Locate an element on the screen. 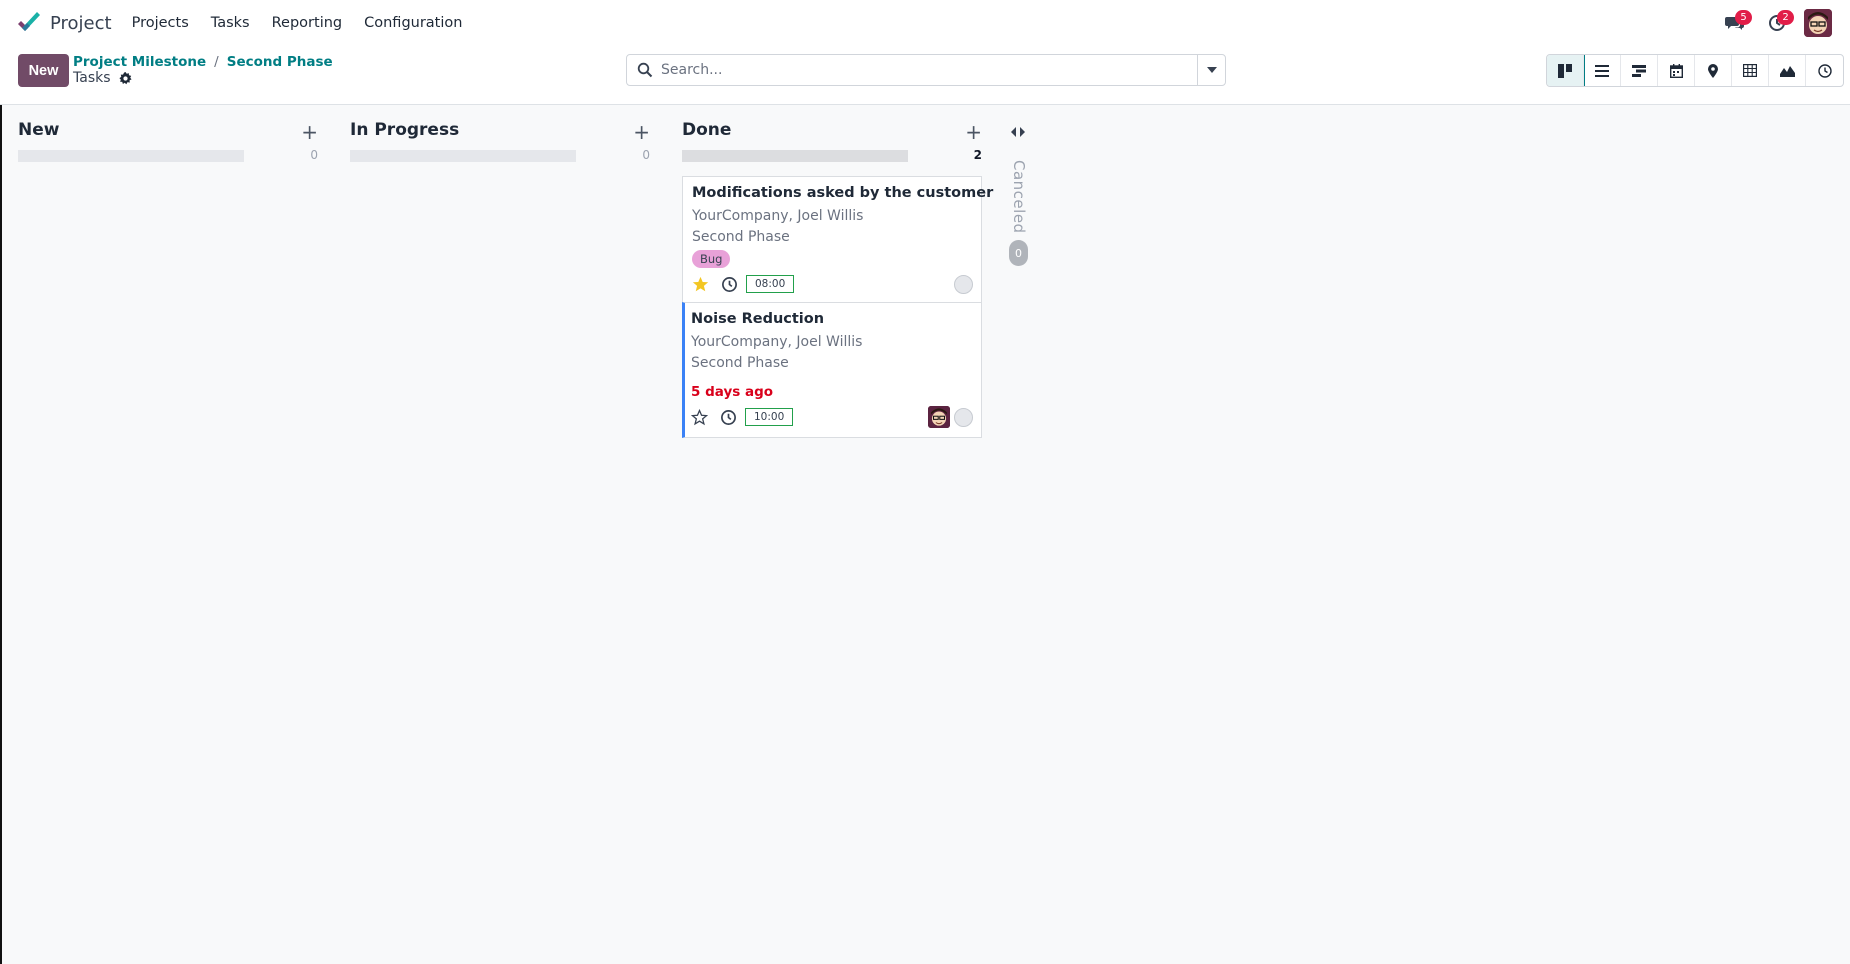 This screenshot has height=964, width=1850. search-bar is located at coordinates (926, 70).